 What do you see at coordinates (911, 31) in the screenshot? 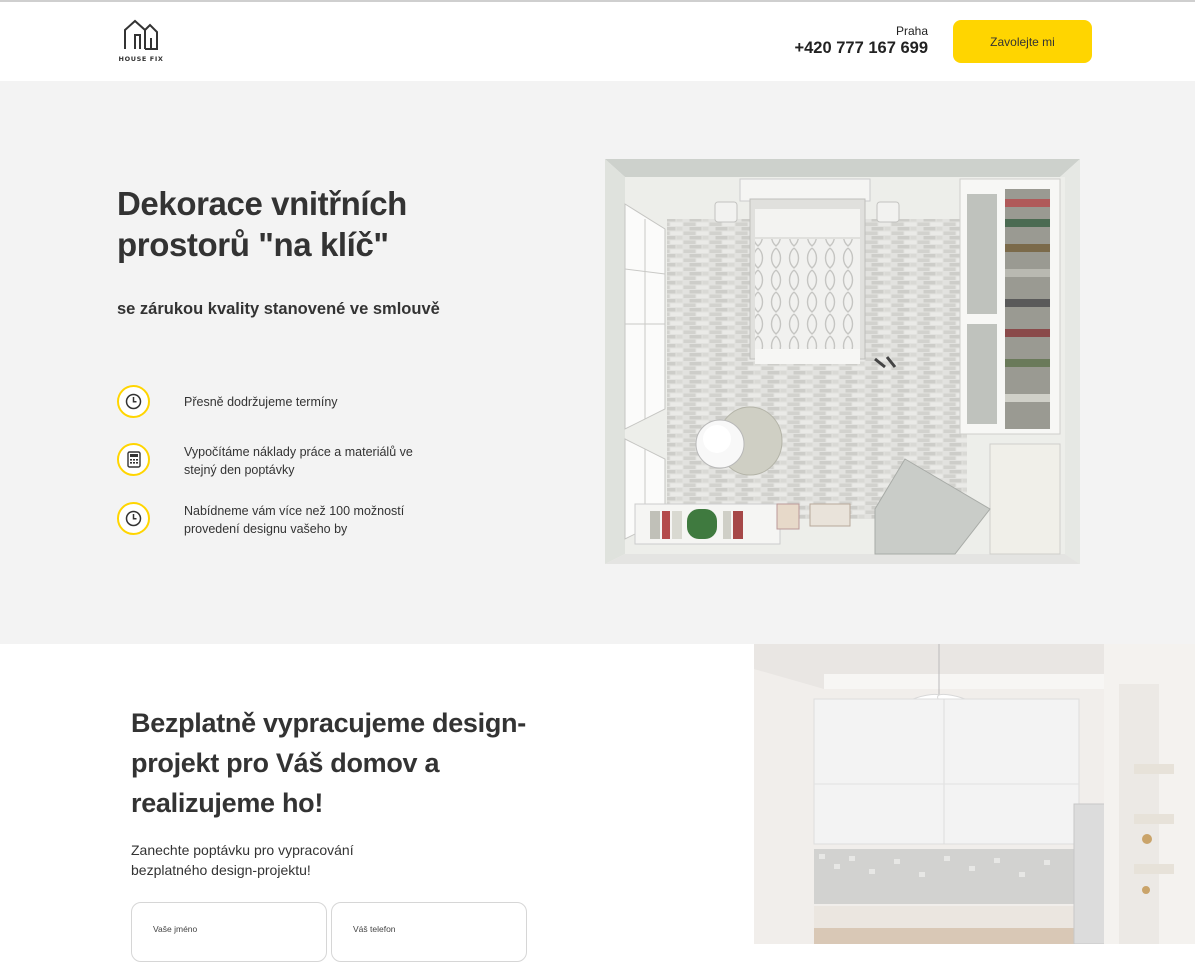
I see `city-label: Praha` at bounding box center [911, 31].